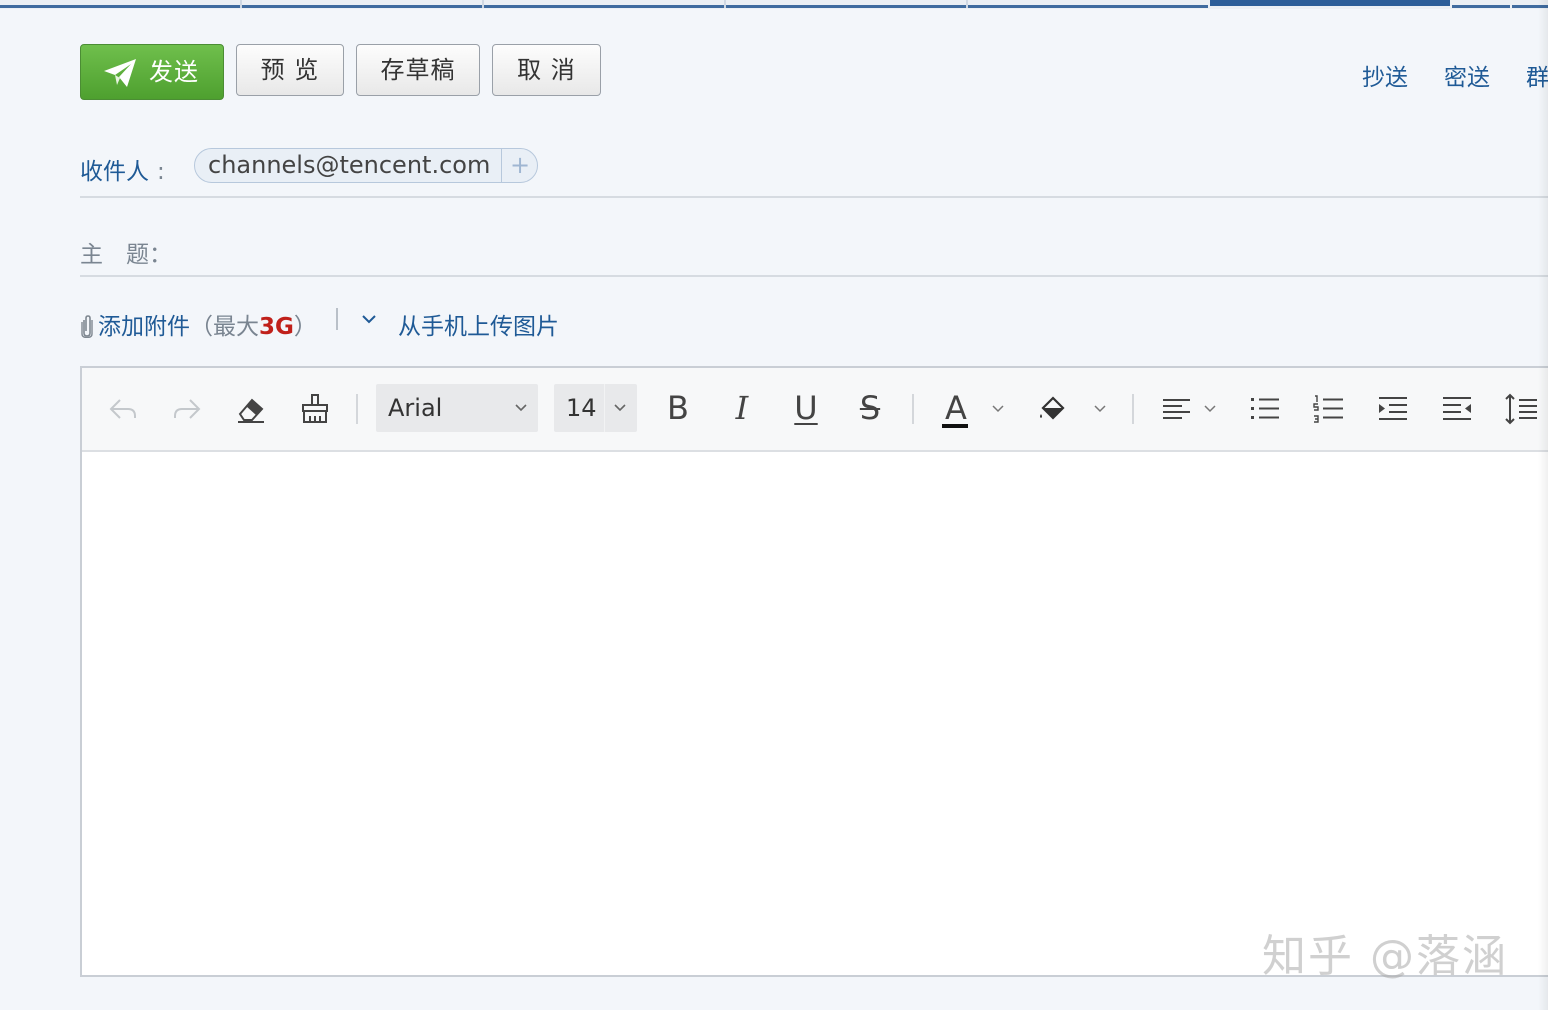 This screenshot has width=1548, height=1010. Describe the element at coordinates (290, 70) in the screenshot. I see `preview-button: 预 览` at that location.